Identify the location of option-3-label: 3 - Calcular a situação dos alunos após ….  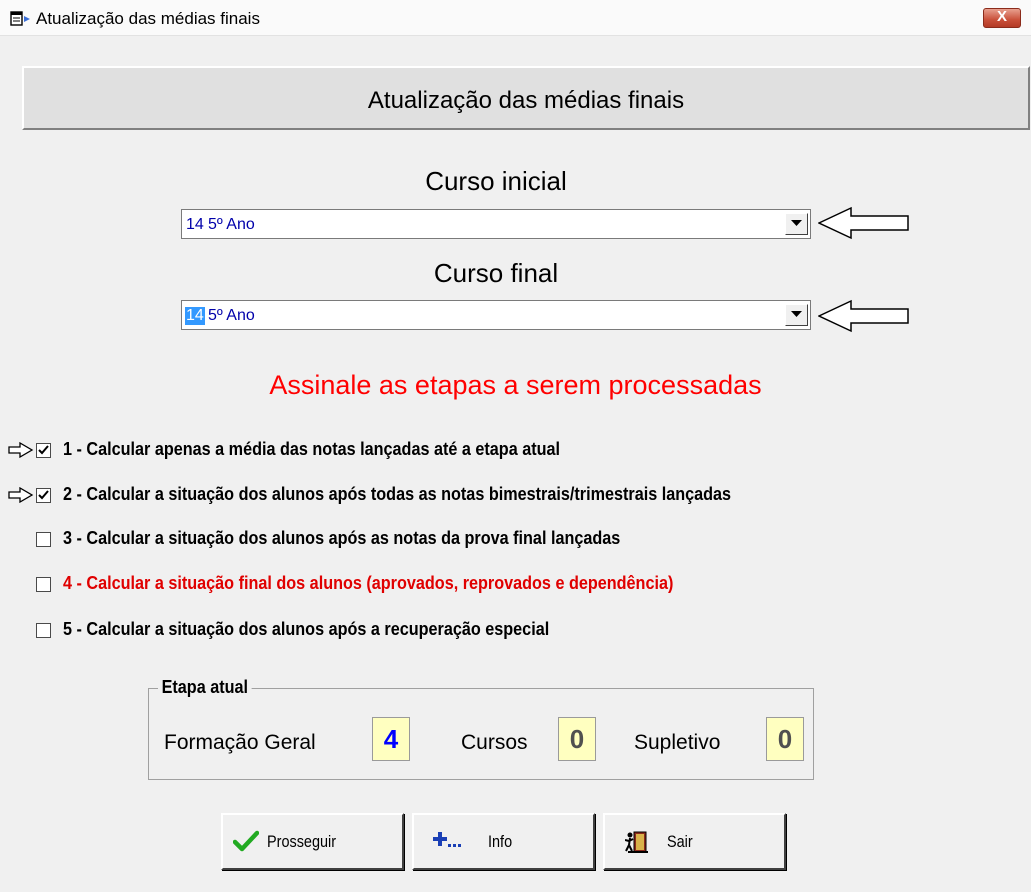
(342, 538).